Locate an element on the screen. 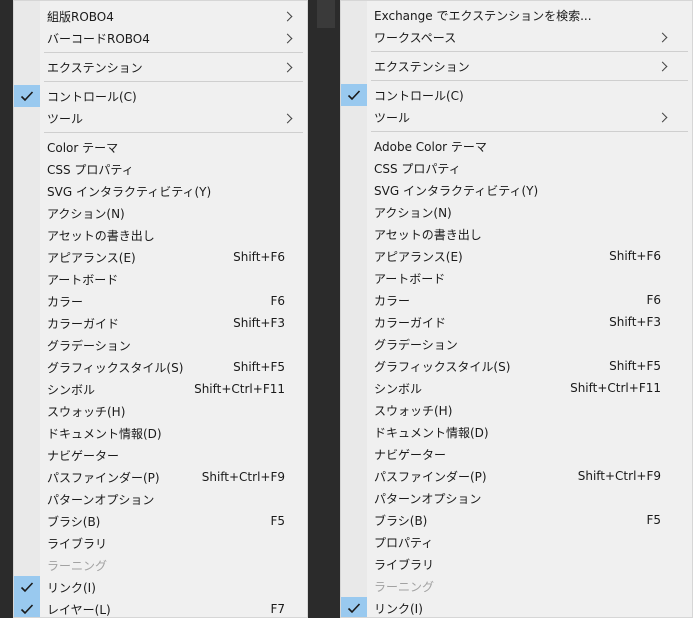  menu-item-26: レイヤー(L) F7 is located at coordinates (160, 607).